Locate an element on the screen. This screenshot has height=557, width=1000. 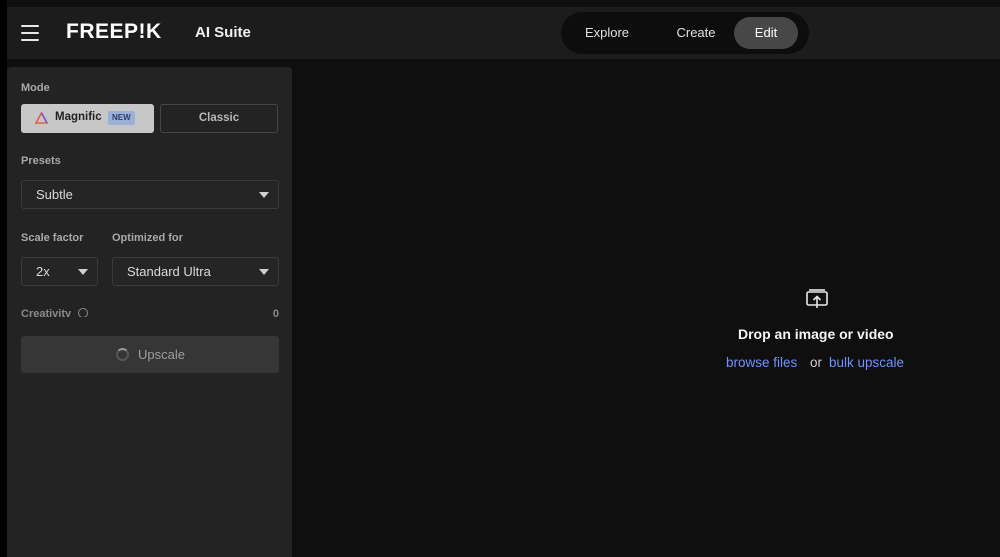
new-badge: NEW is located at coordinates (121, 118).